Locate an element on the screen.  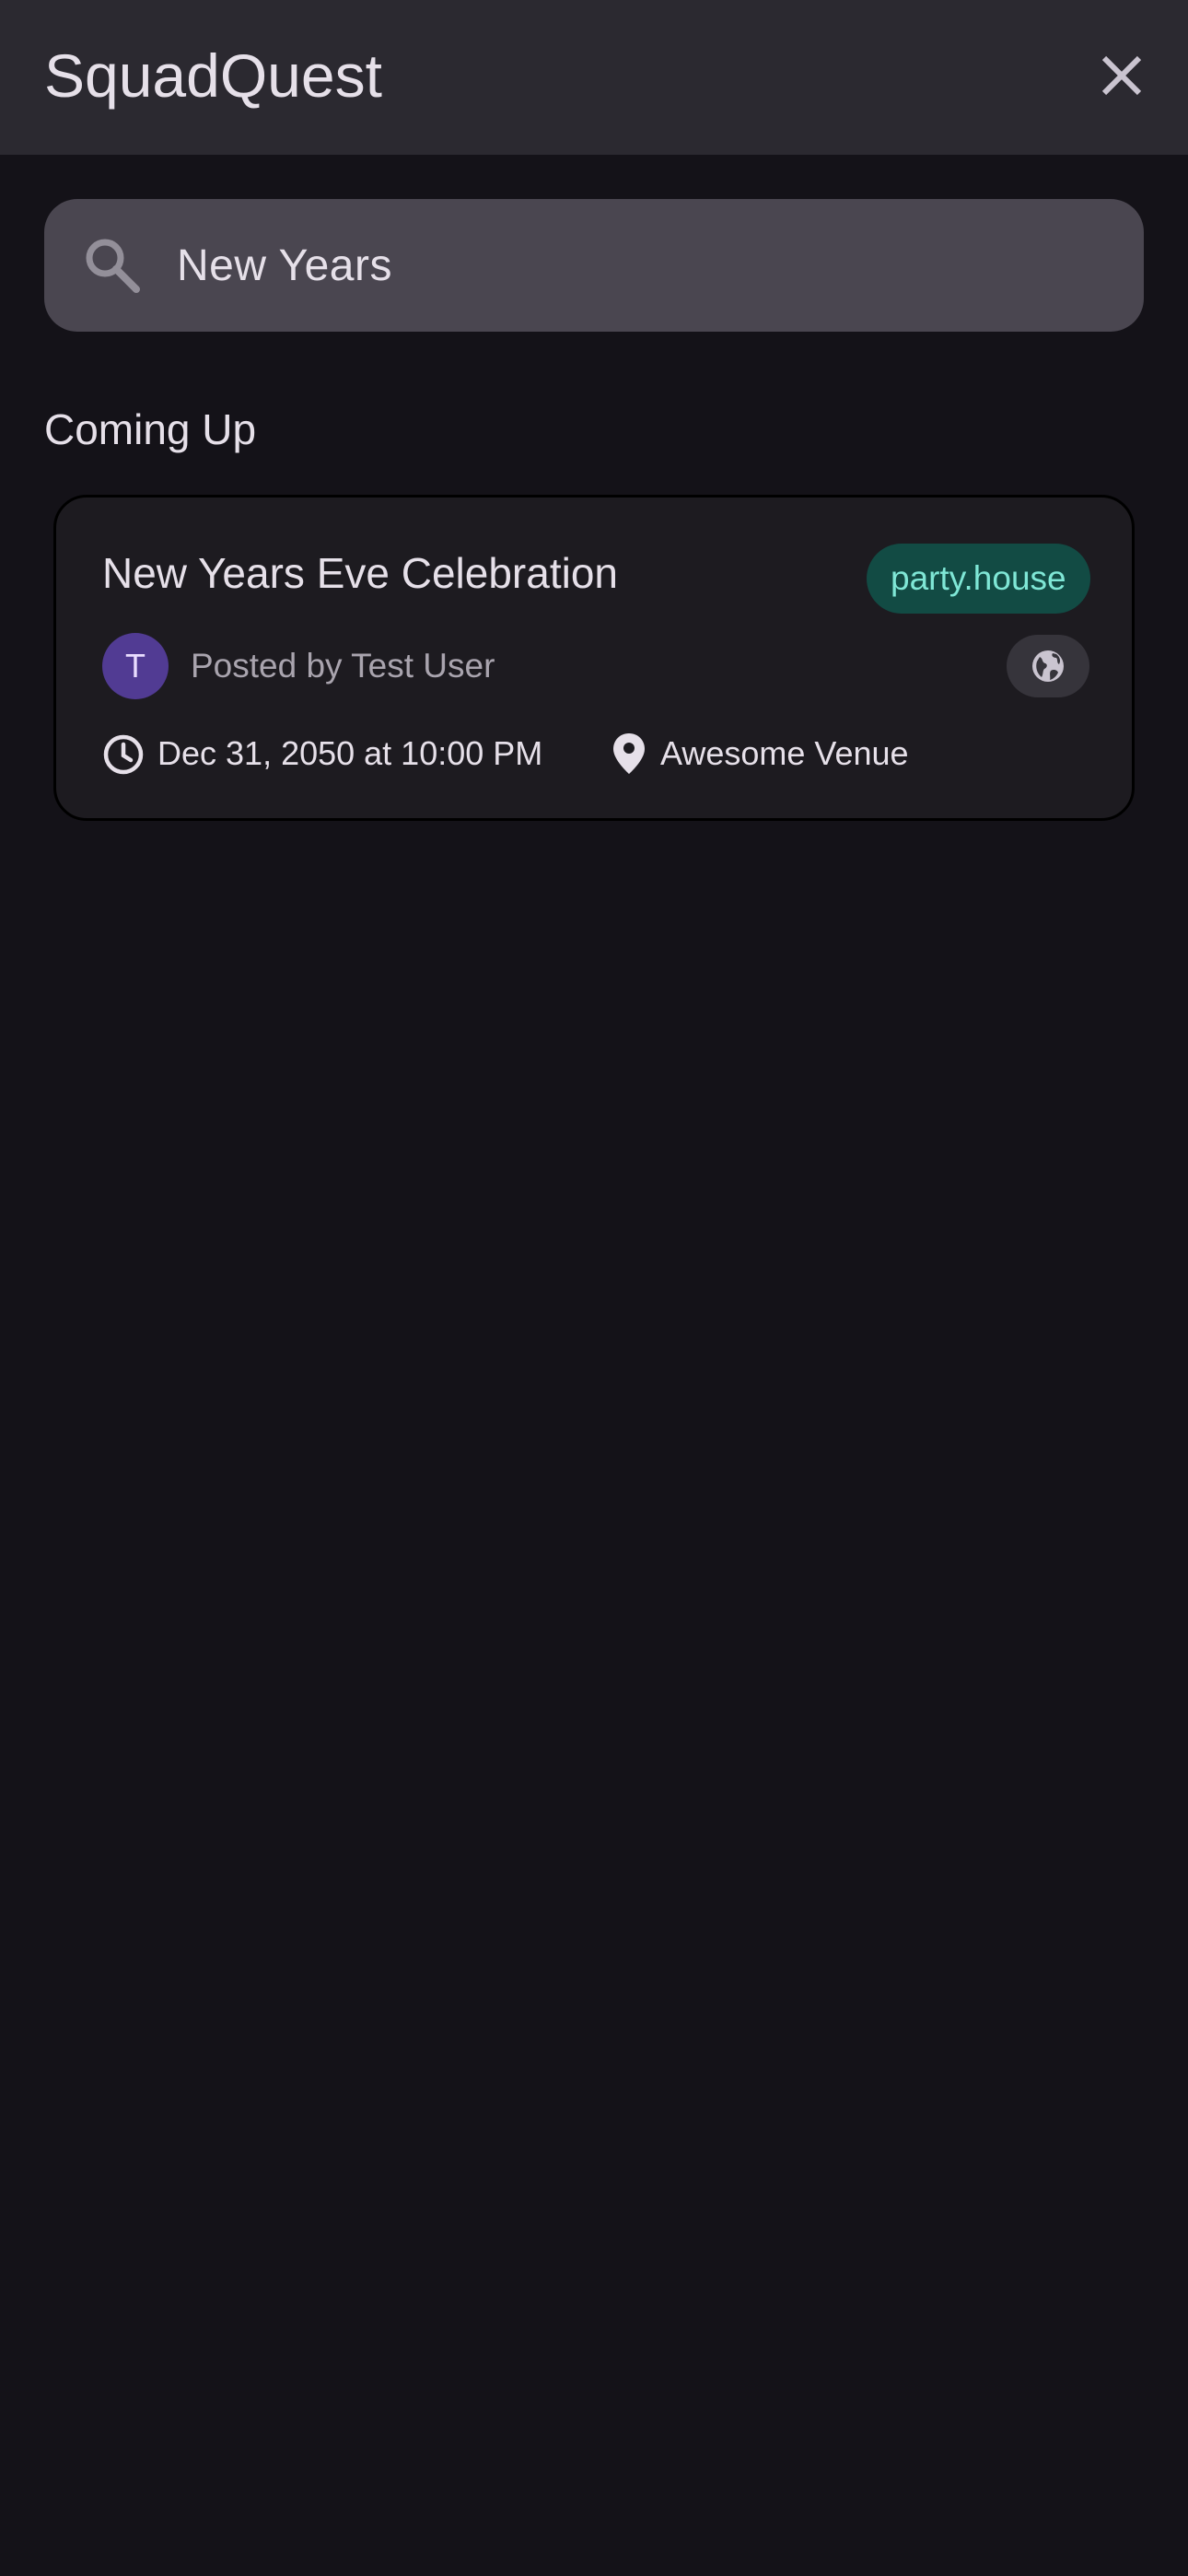
section-title: Coming Up is located at coordinates (150, 429).